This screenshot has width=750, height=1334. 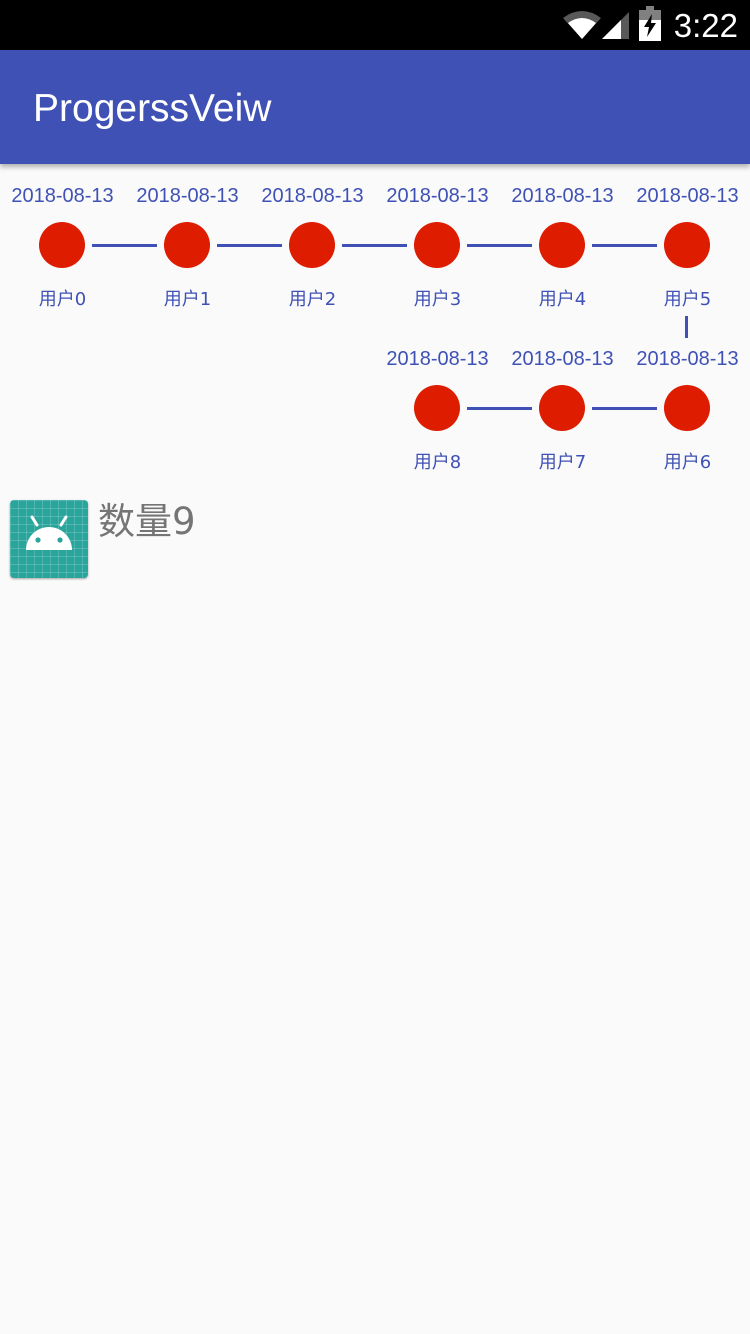 I want to click on progress-node: 2018-08-13 用户2, so click(x=312, y=239).